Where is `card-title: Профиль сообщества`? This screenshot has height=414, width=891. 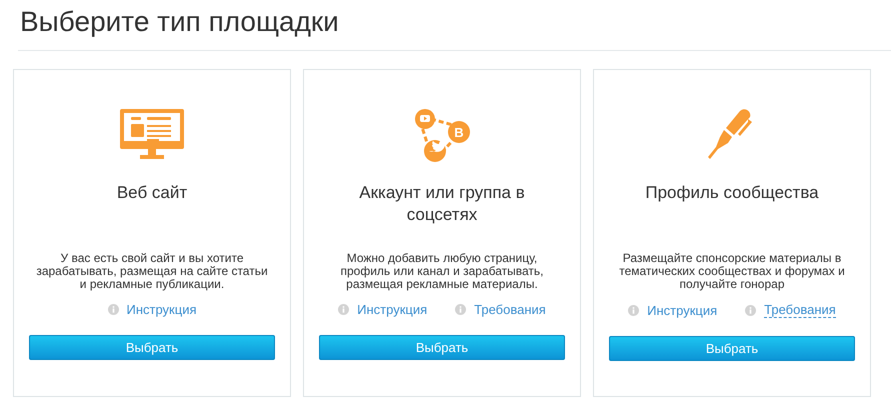 card-title: Профиль сообщества is located at coordinates (732, 193).